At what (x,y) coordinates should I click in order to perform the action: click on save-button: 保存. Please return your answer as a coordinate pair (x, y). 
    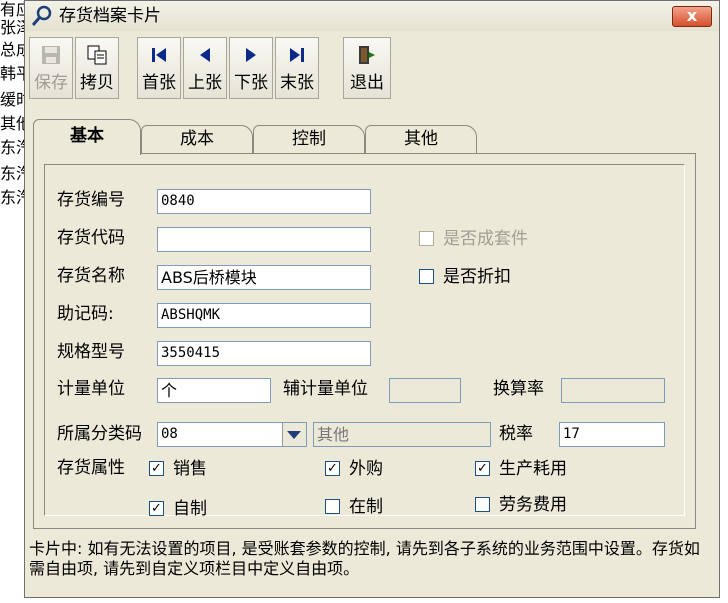
    Looking at the image, I should click on (51, 68).